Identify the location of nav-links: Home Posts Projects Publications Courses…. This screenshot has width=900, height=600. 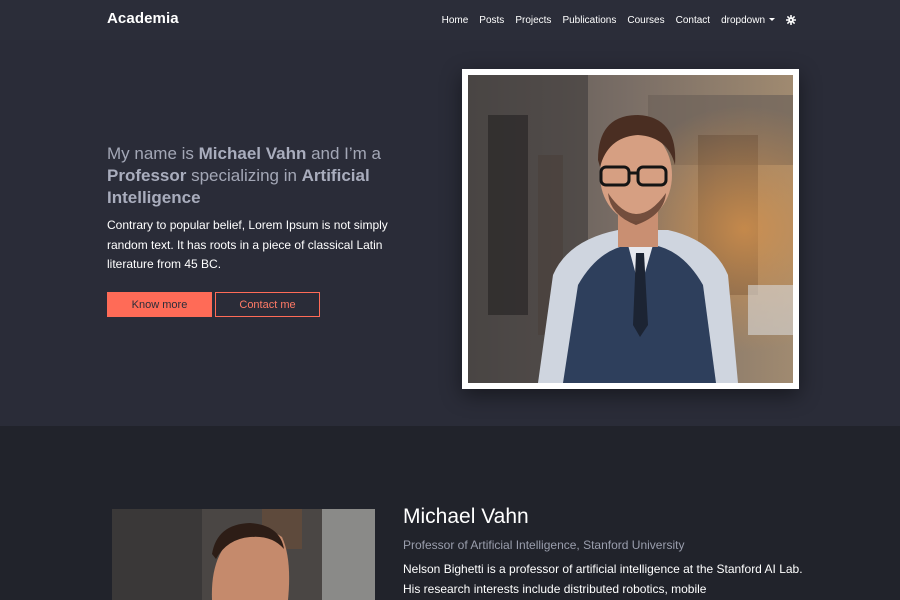
(619, 20).